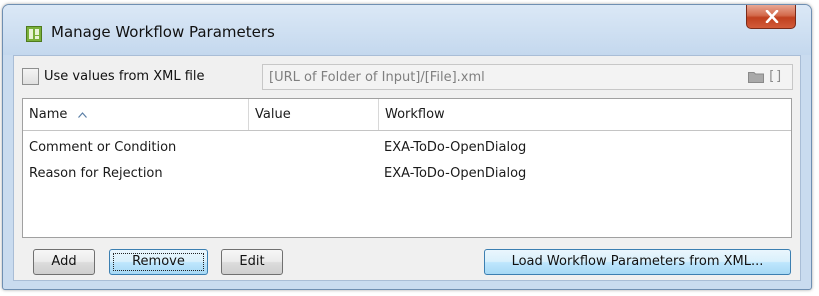 The image size is (819, 296). I want to click on focus-ring, so click(158, 262).